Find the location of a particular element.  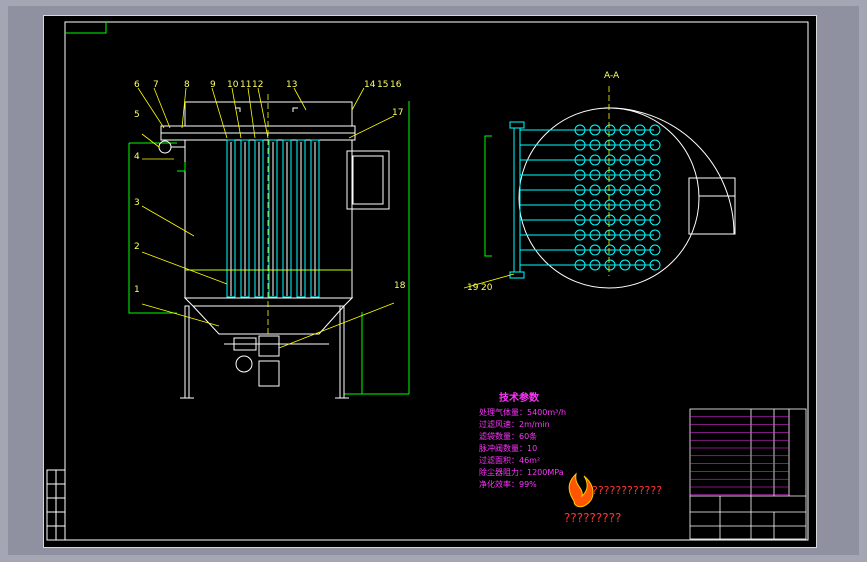

label-19: 19 is located at coordinates (473, 288).